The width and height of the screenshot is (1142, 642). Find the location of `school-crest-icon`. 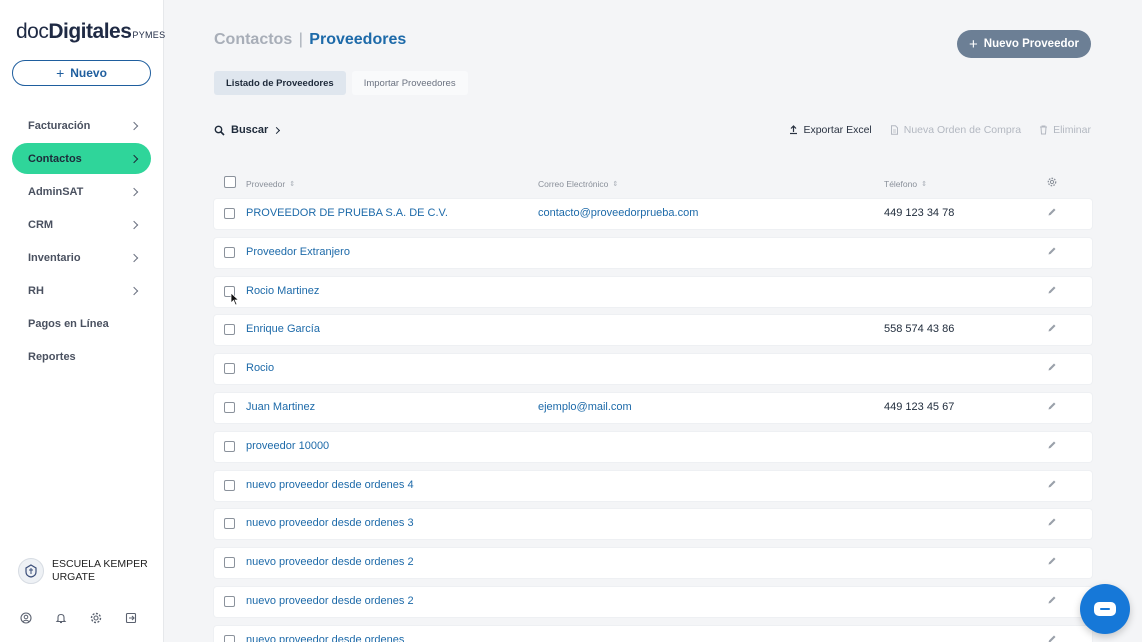

school-crest-icon is located at coordinates (31, 571).